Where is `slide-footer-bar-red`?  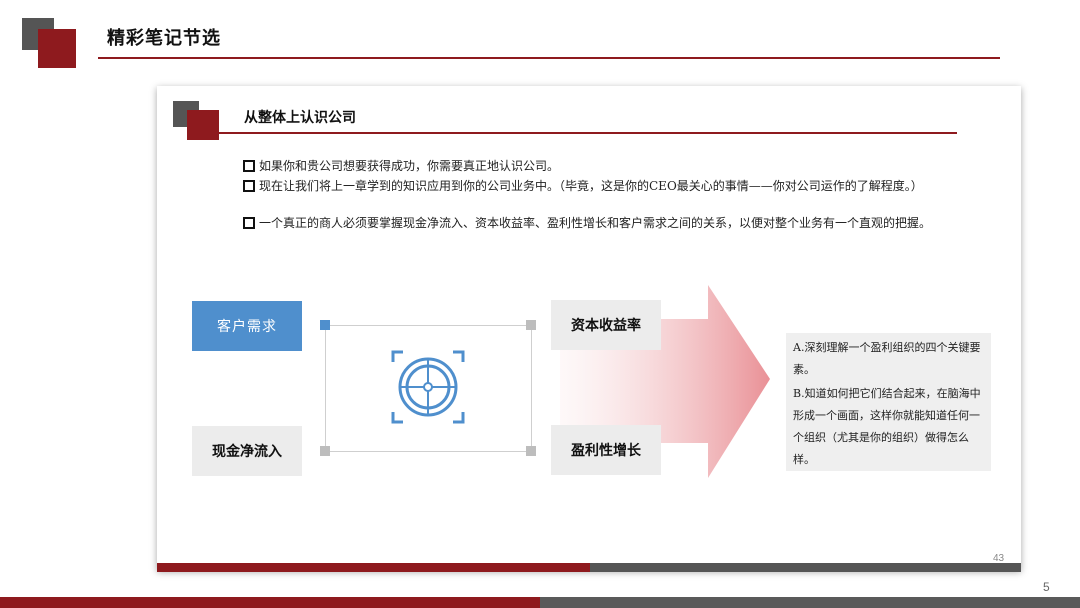 slide-footer-bar-red is located at coordinates (270, 602).